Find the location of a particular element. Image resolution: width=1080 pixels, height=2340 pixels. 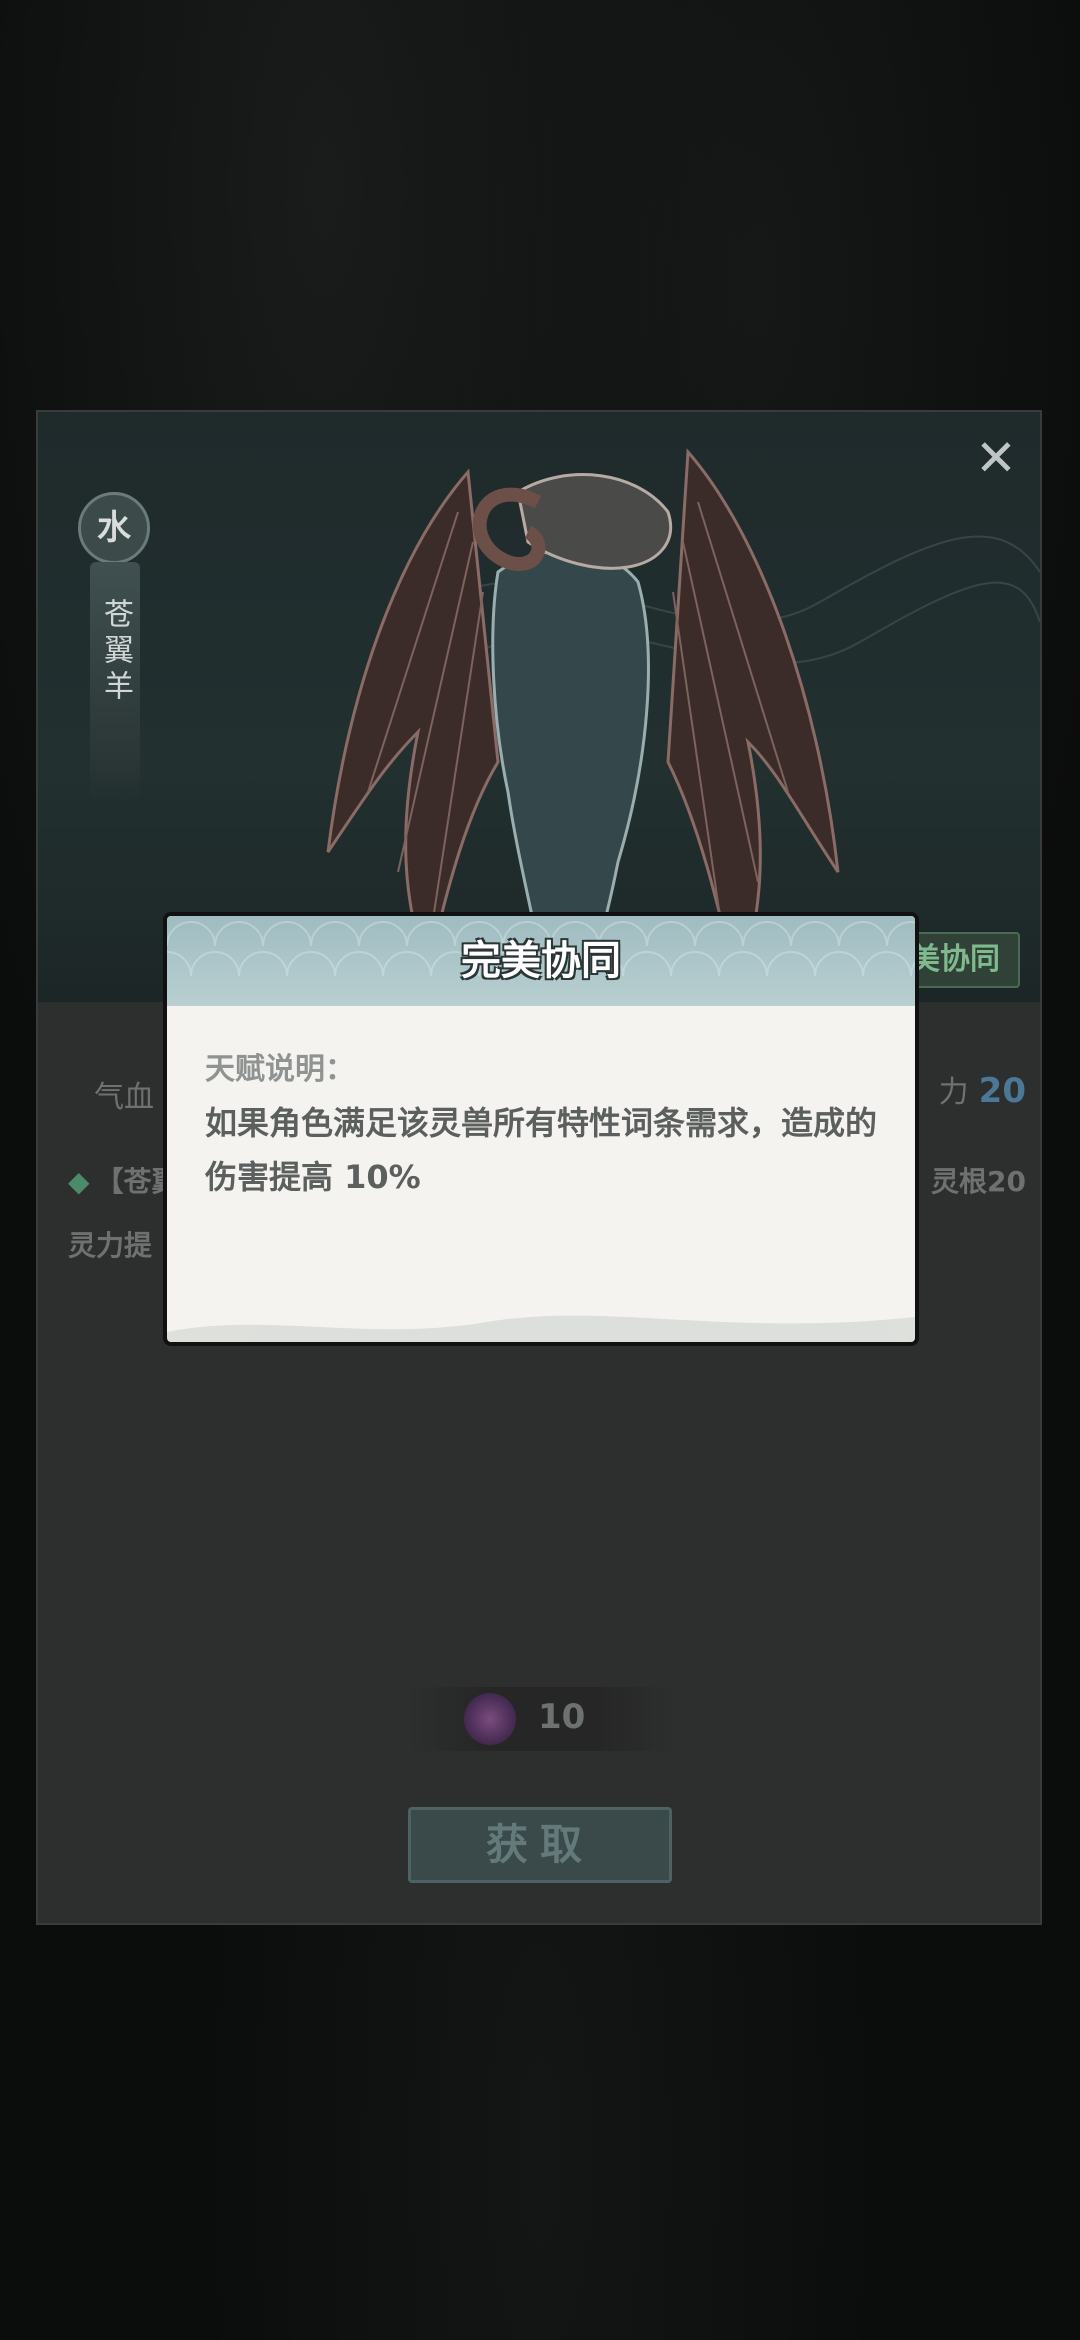

dialog-title: 完美协同 is located at coordinates (541, 960).